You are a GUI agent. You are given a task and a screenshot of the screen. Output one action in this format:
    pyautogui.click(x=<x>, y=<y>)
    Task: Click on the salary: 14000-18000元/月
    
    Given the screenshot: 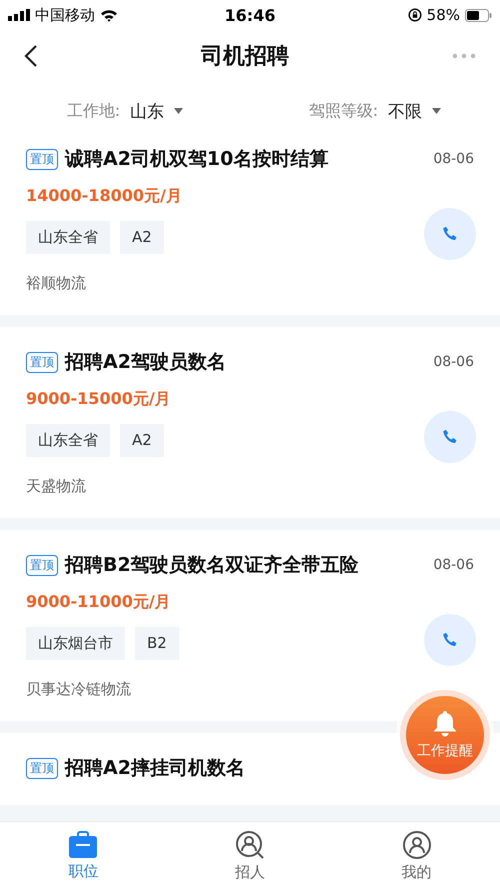 What is the action you would take?
    pyautogui.click(x=104, y=196)
    